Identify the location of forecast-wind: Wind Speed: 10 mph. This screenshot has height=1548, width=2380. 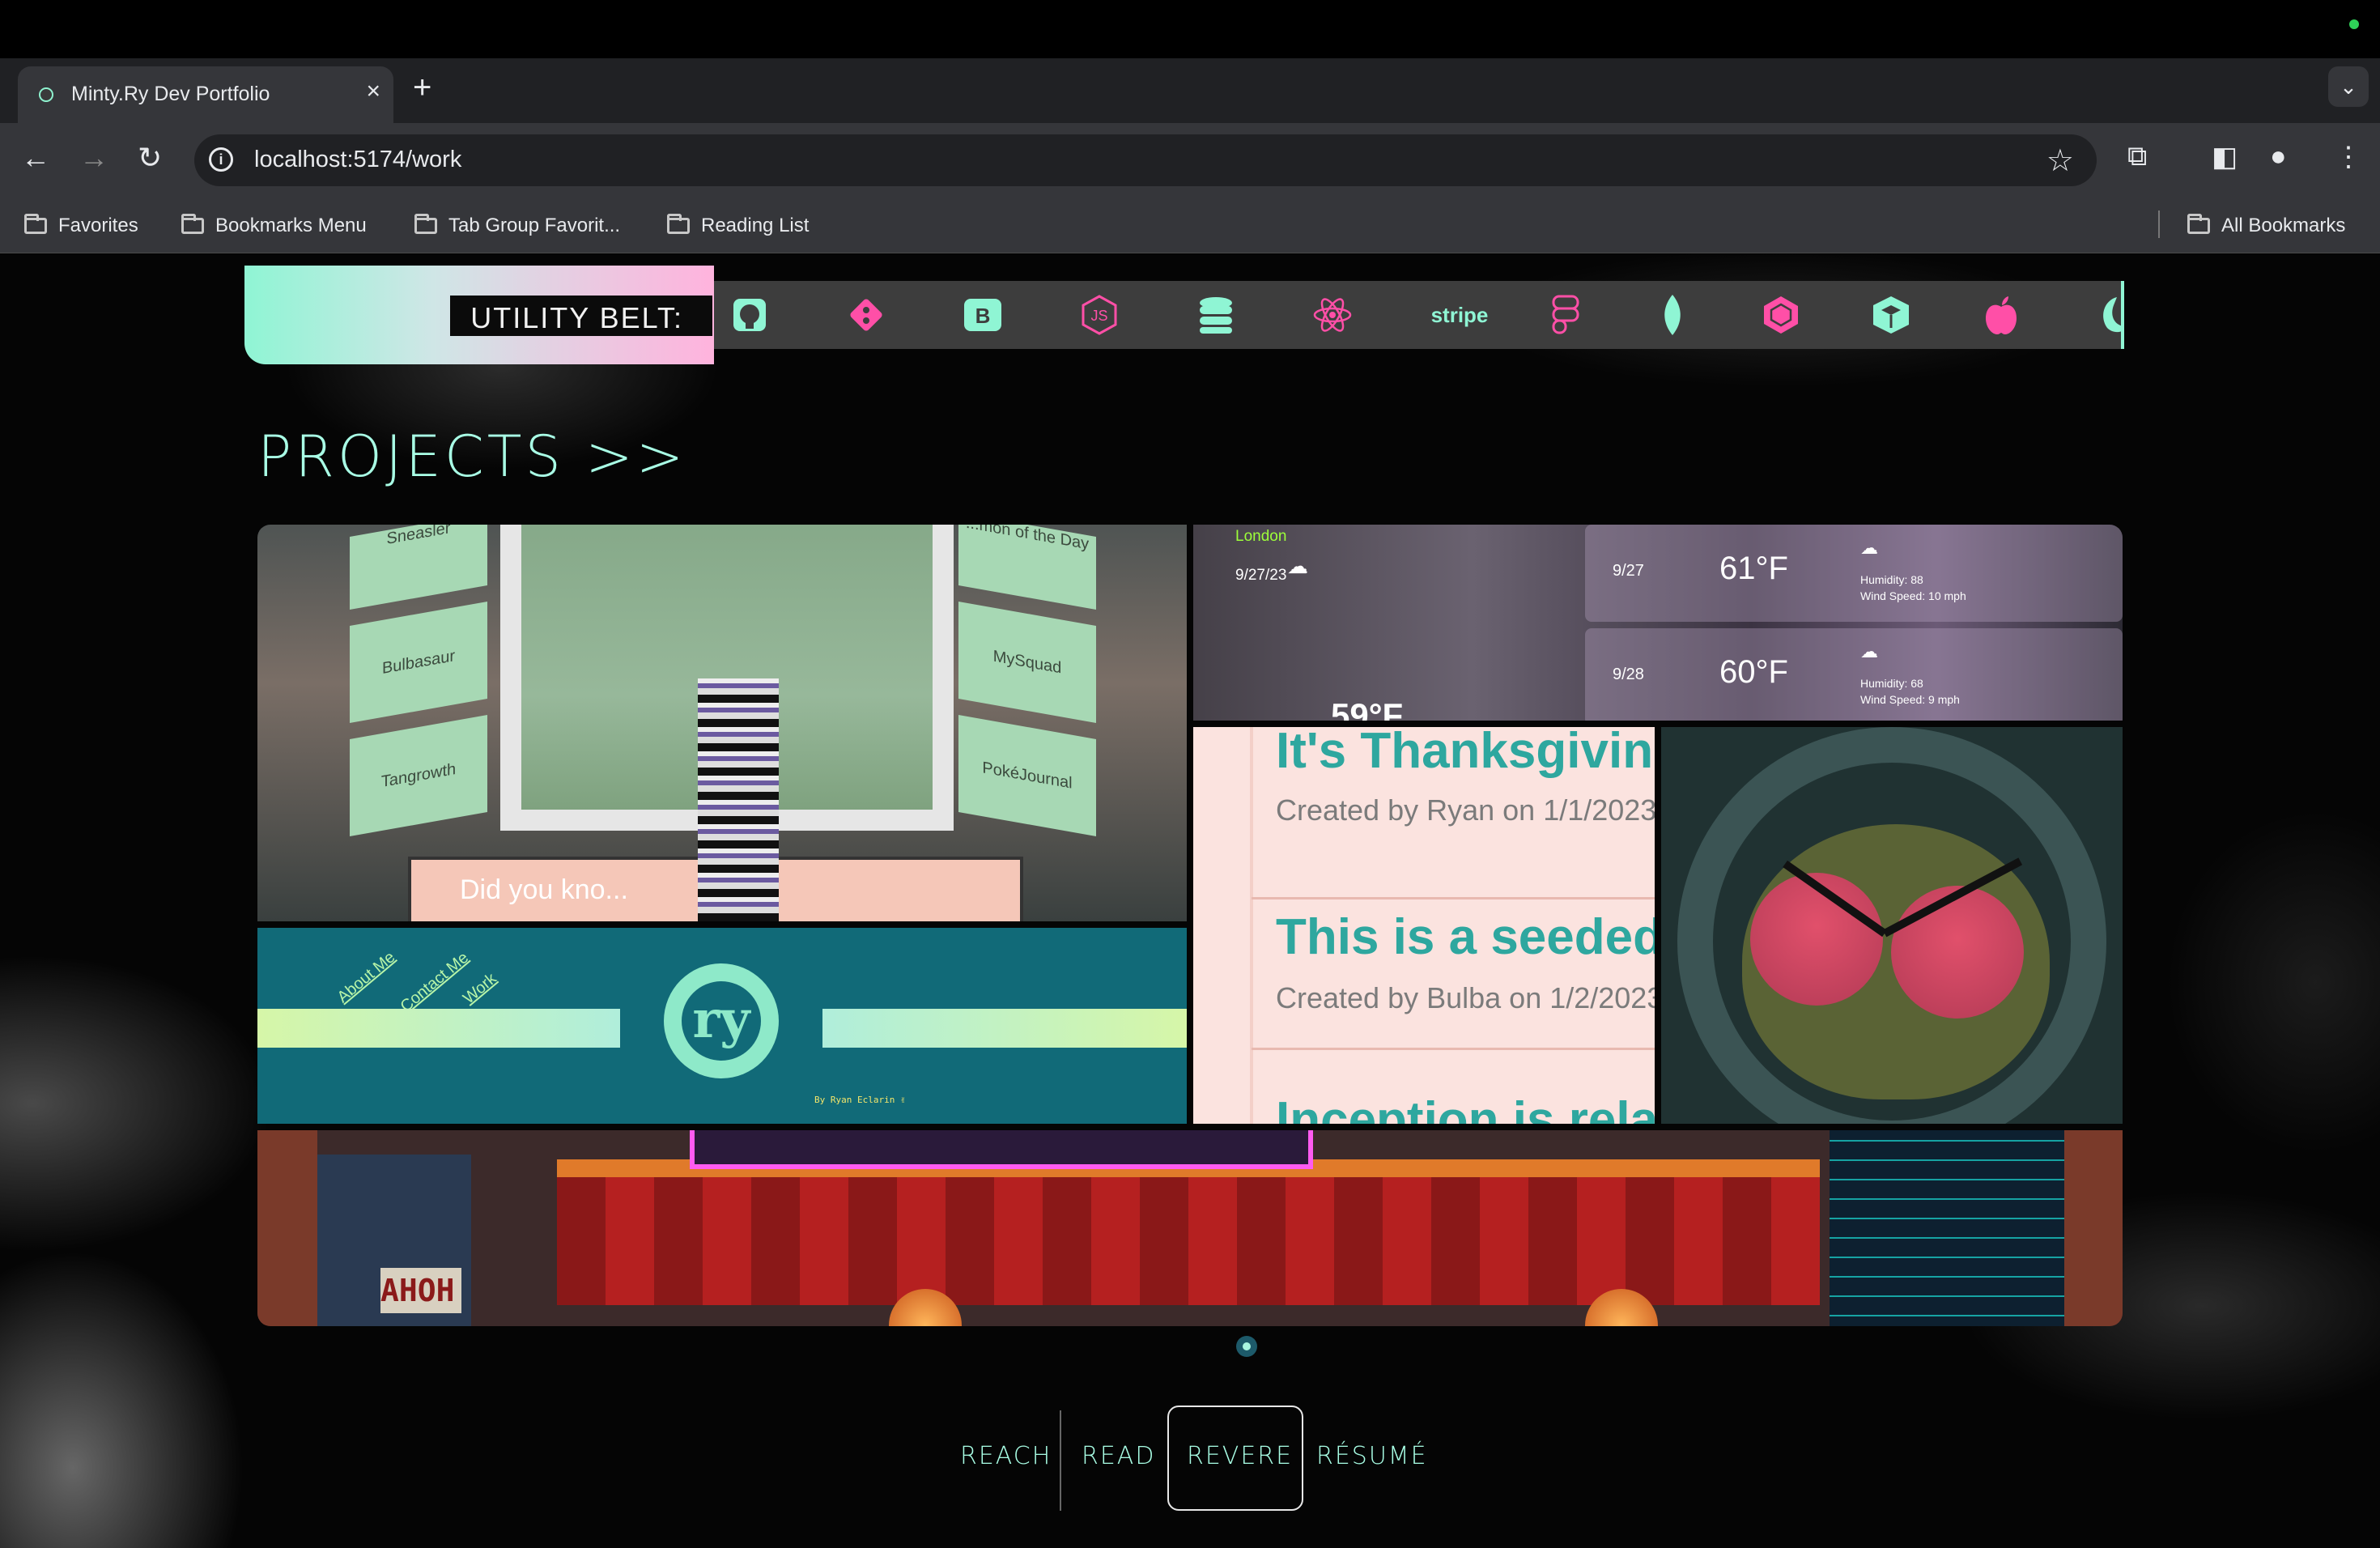
(1913, 595).